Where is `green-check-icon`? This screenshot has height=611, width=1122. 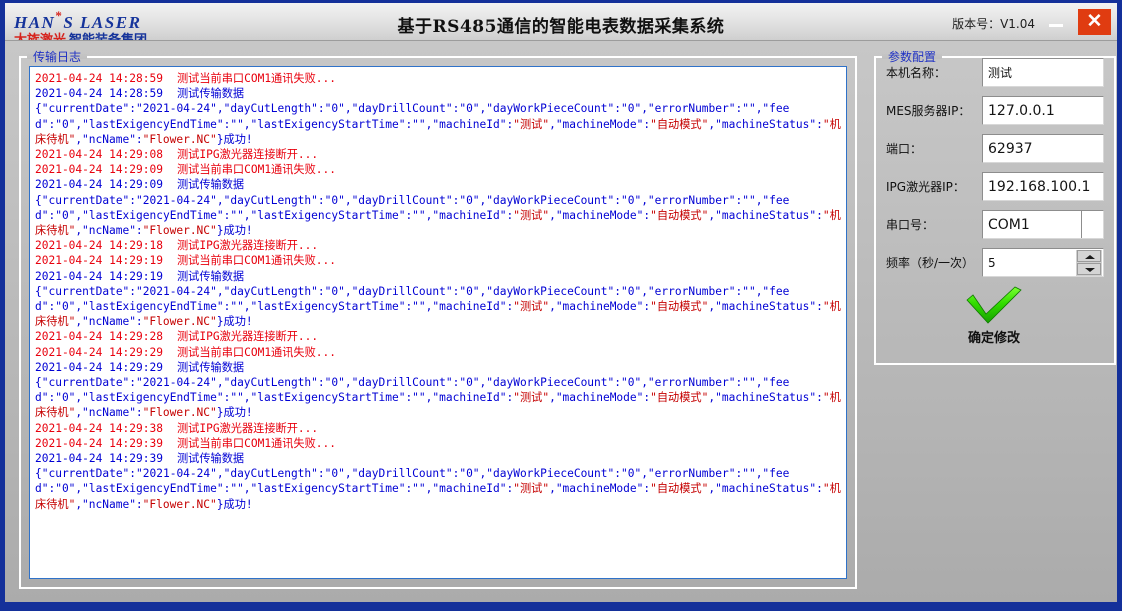 green-check-icon is located at coordinates (994, 305).